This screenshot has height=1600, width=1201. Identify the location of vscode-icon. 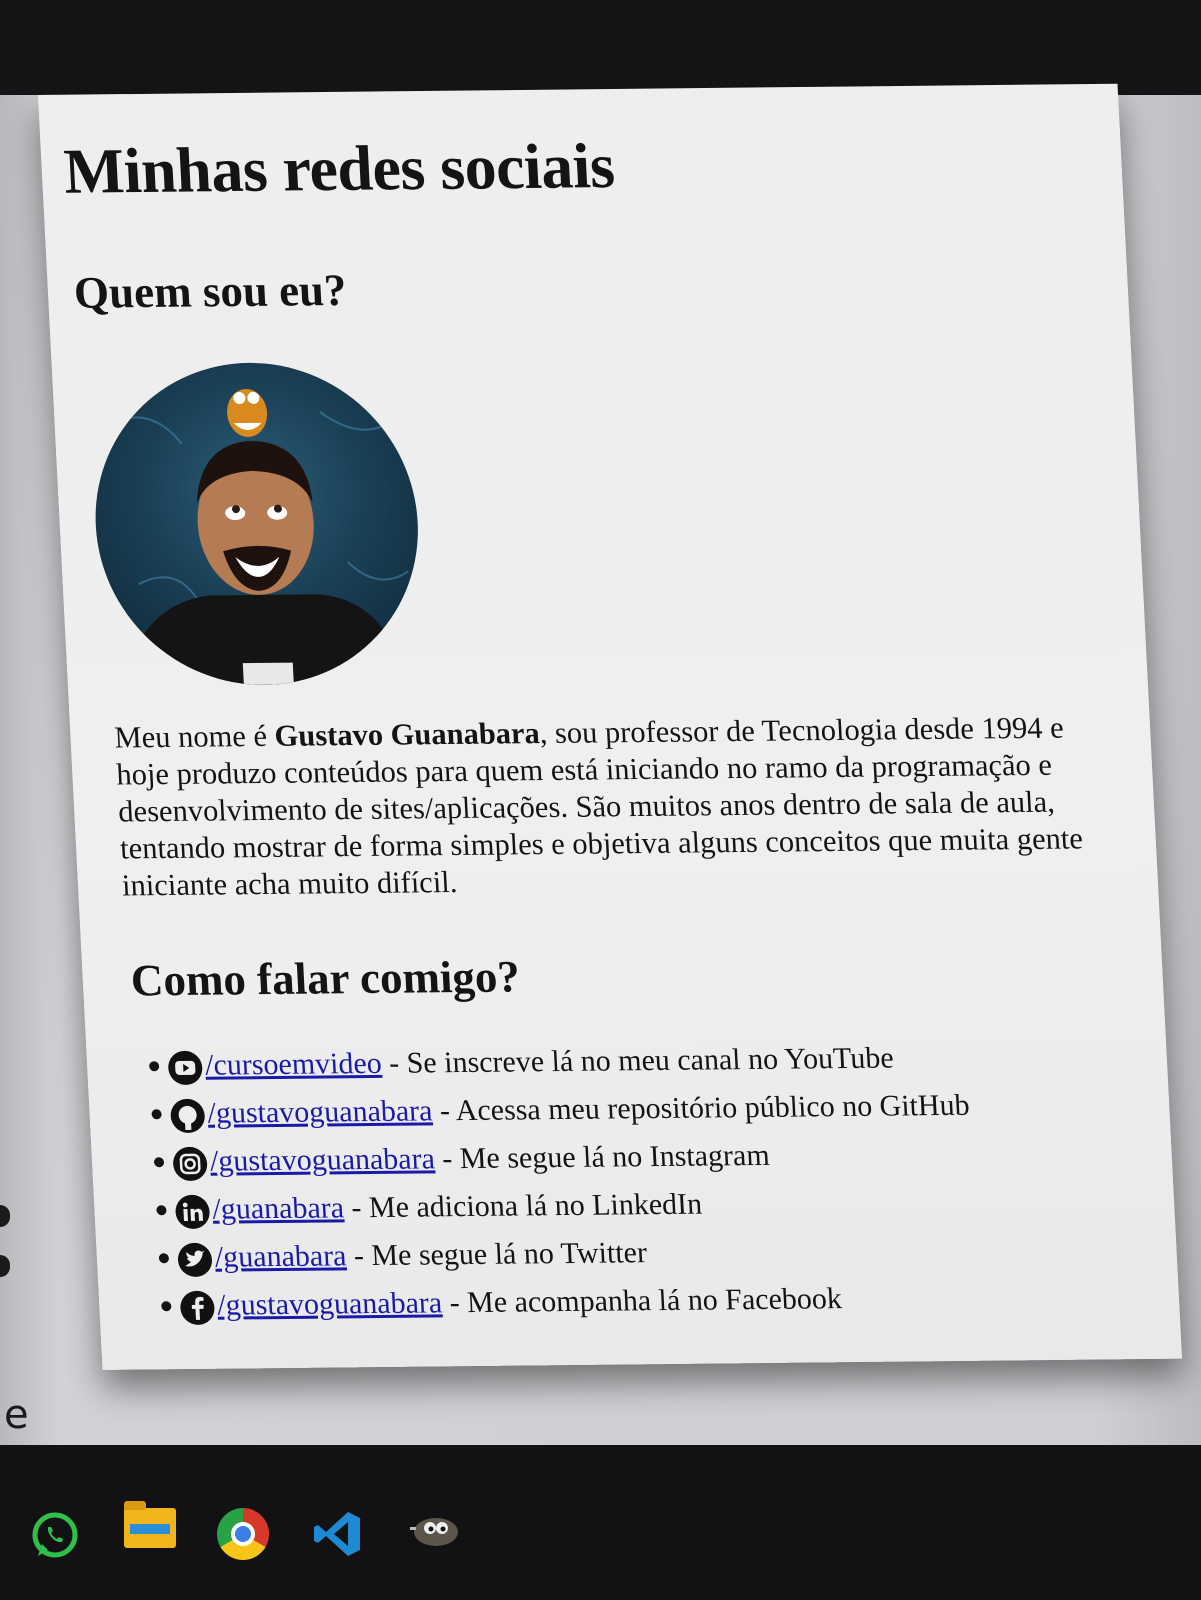
(338, 1534).